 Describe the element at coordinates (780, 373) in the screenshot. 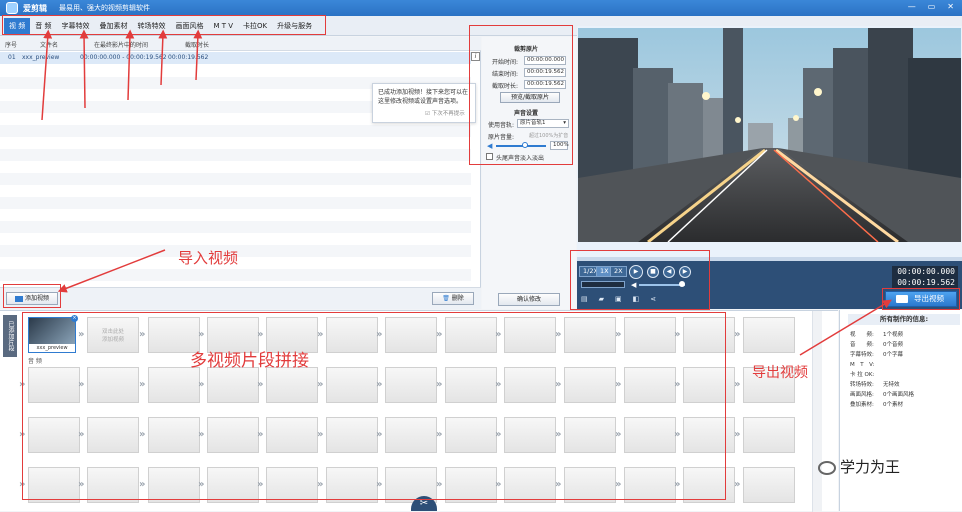

I see `annotation-export: 导出视频` at that location.